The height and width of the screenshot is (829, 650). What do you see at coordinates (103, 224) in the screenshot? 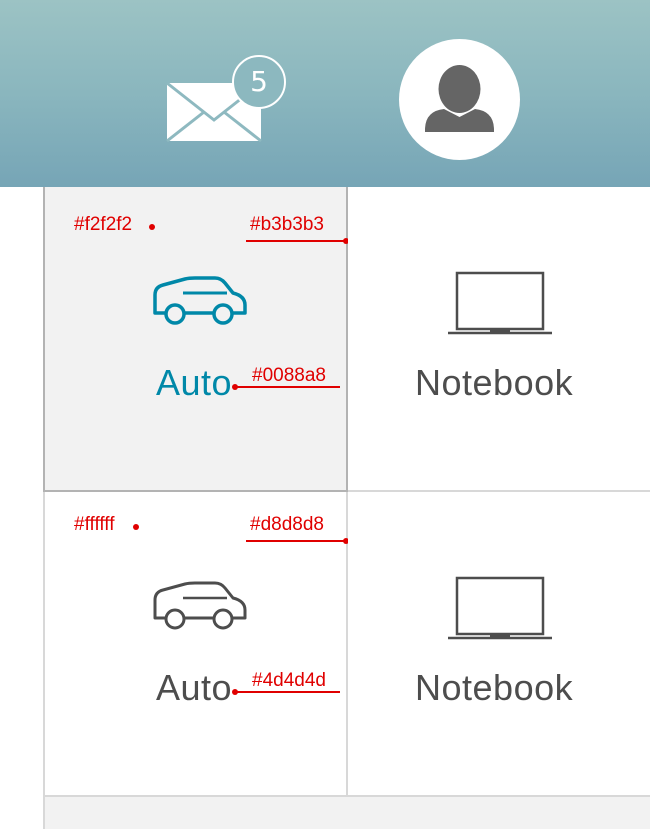
I see `annotation-bg: #f2f2f2` at bounding box center [103, 224].